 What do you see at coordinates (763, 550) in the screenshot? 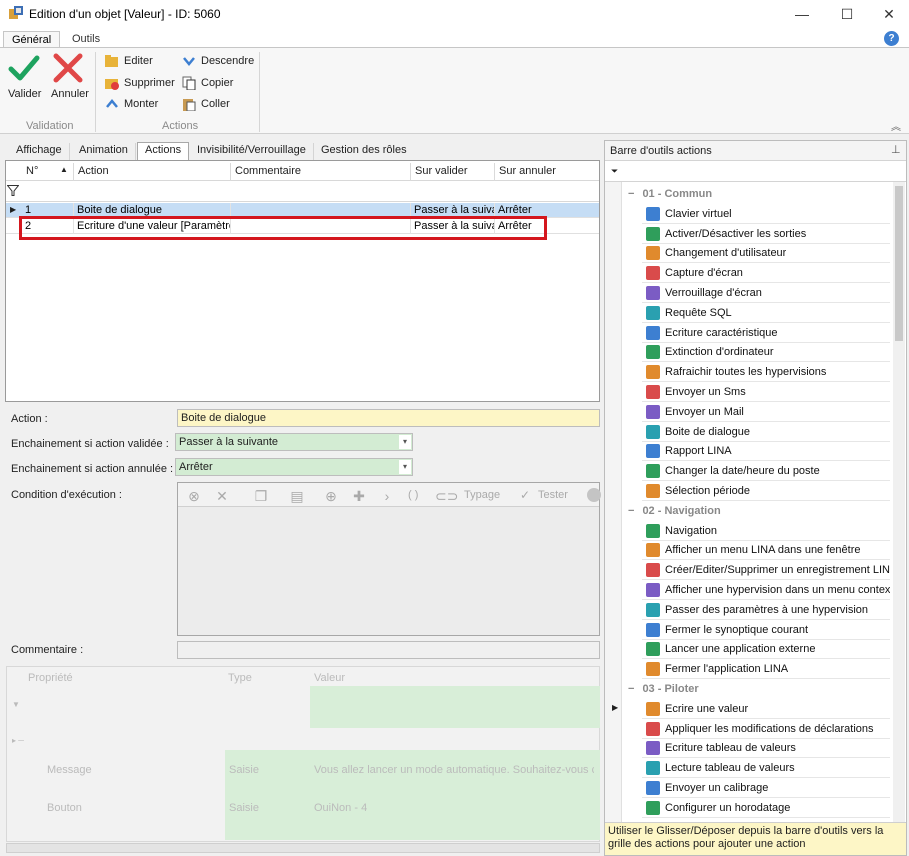
I see `toolbox-item-label: Afficher un menu LINA dans une fenêtre` at bounding box center [763, 550].